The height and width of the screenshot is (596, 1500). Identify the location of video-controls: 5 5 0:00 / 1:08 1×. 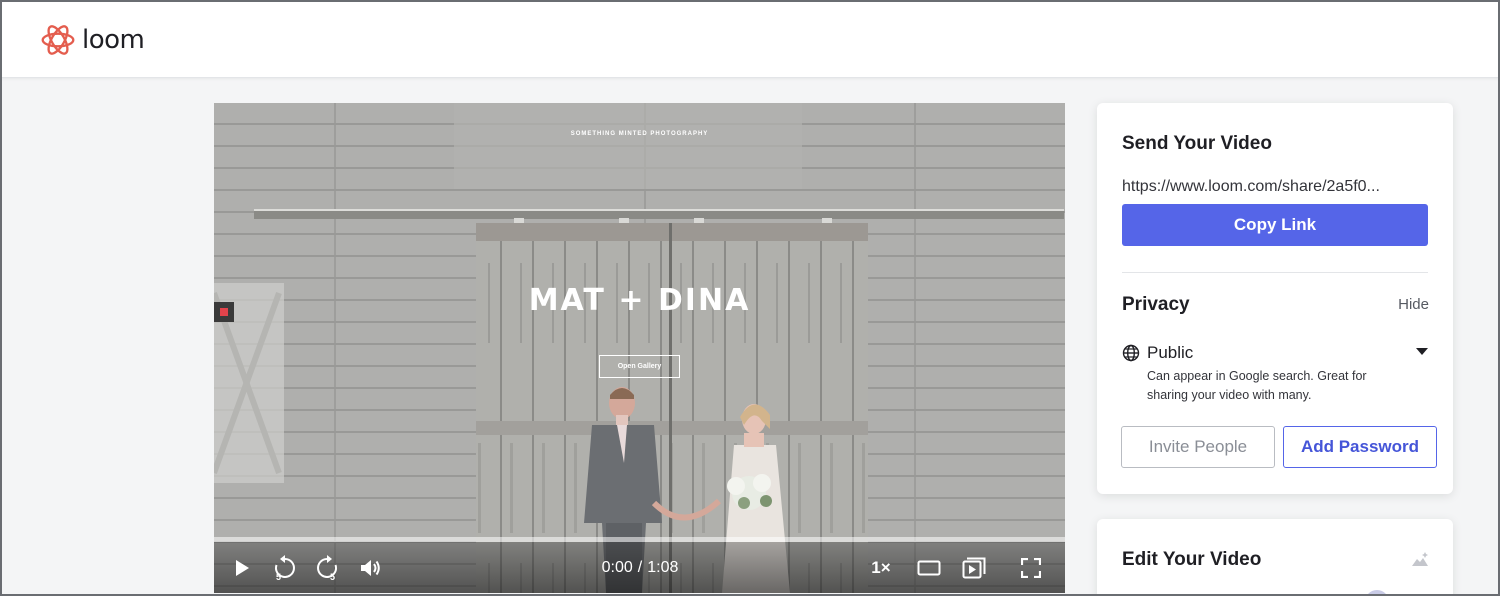
(639, 567).